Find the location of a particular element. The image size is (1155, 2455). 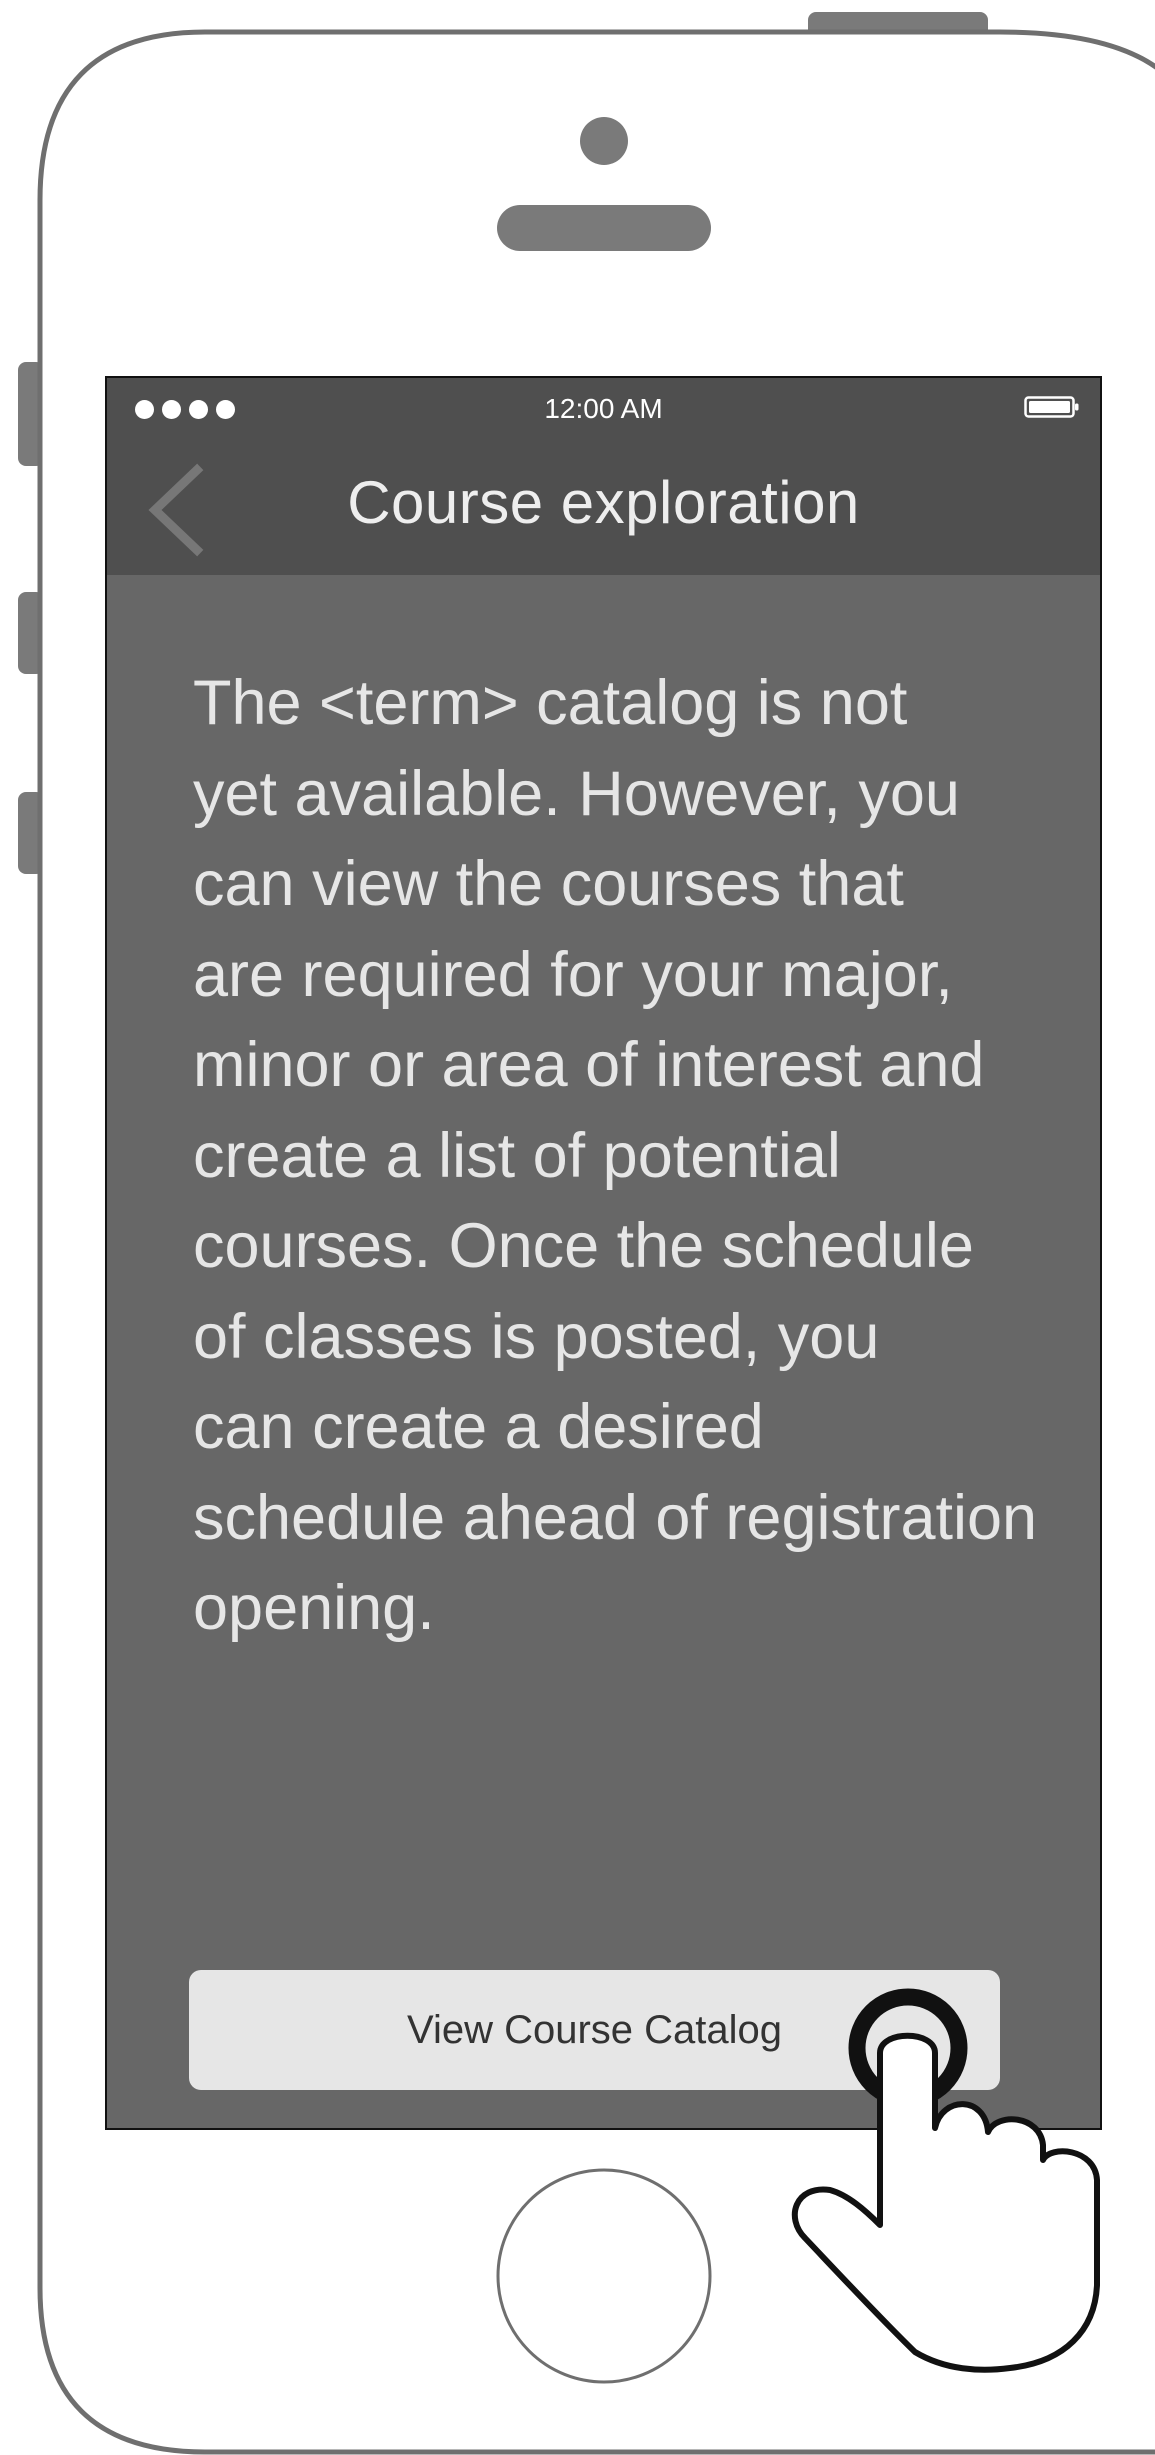

navigation-bar: 12:00 AM Course exploration is located at coordinates (603, 476).